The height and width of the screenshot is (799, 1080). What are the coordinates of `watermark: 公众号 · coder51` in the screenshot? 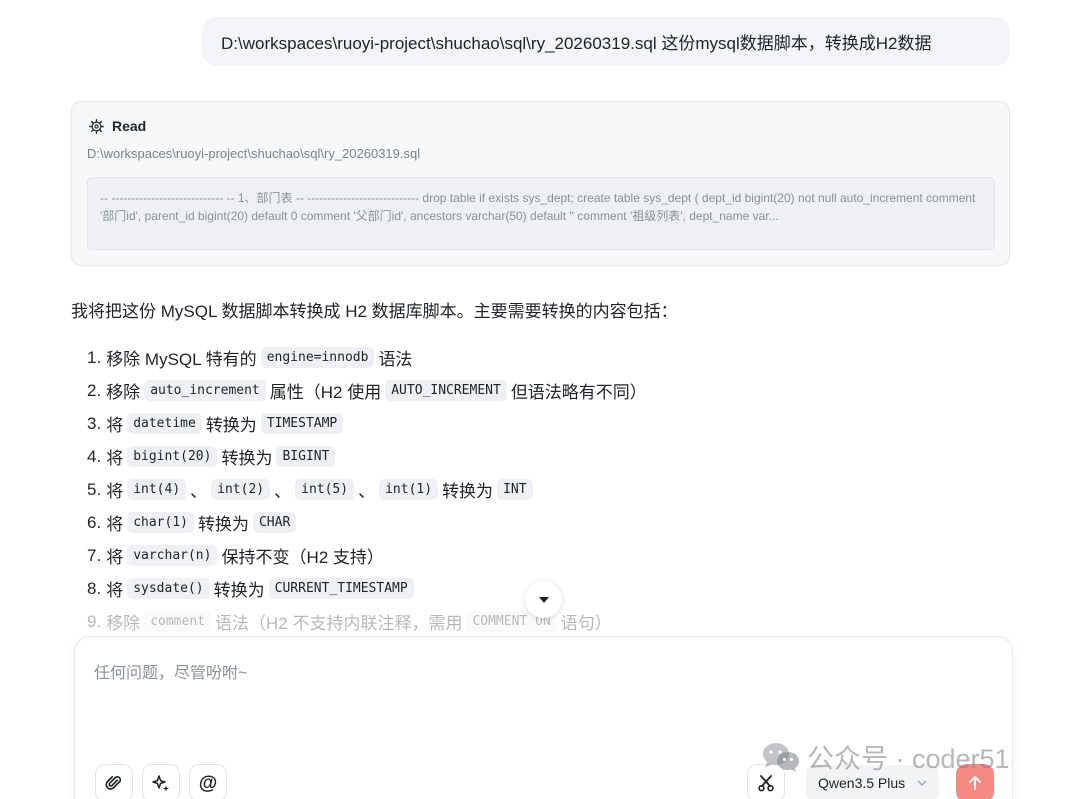 It's located at (885, 756).